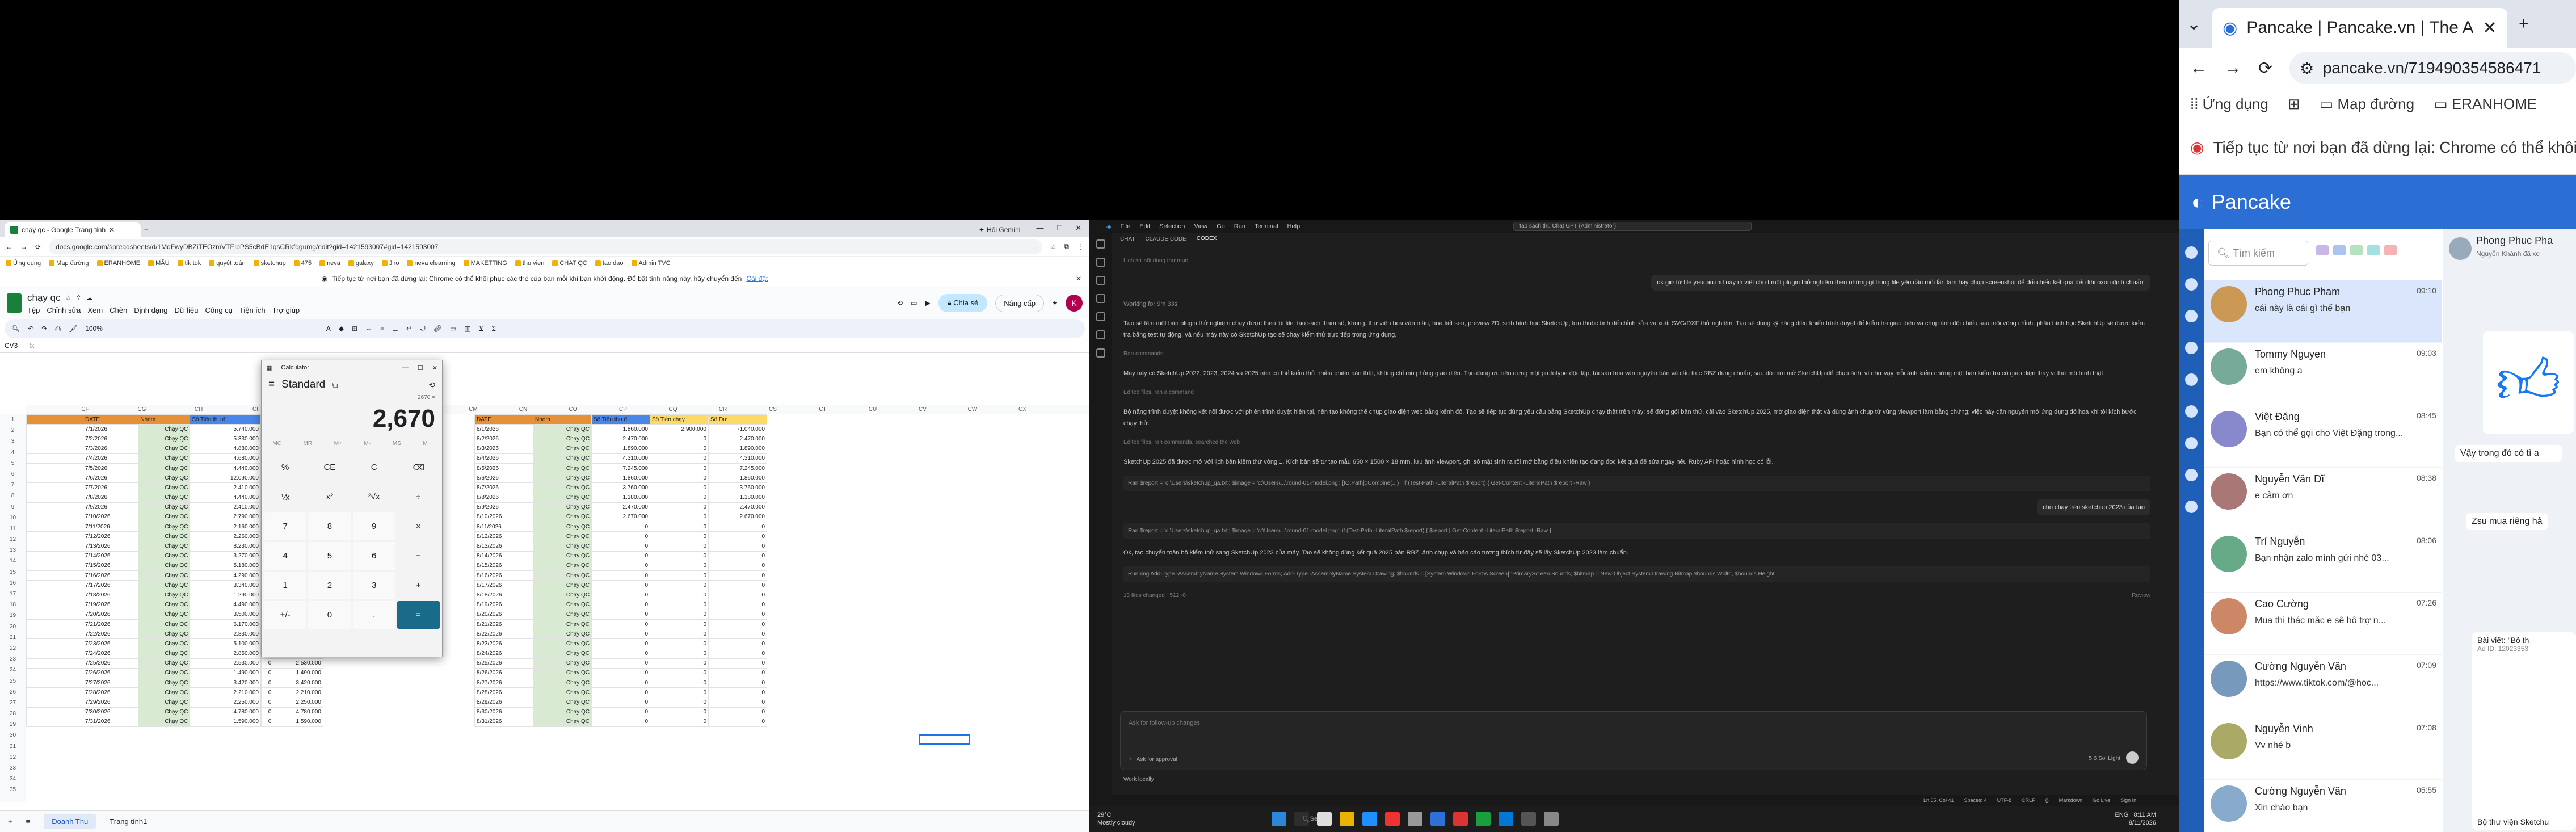  Describe the element at coordinates (418, 467) in the screenshot. I see `calc-key: ⌫` at that location.